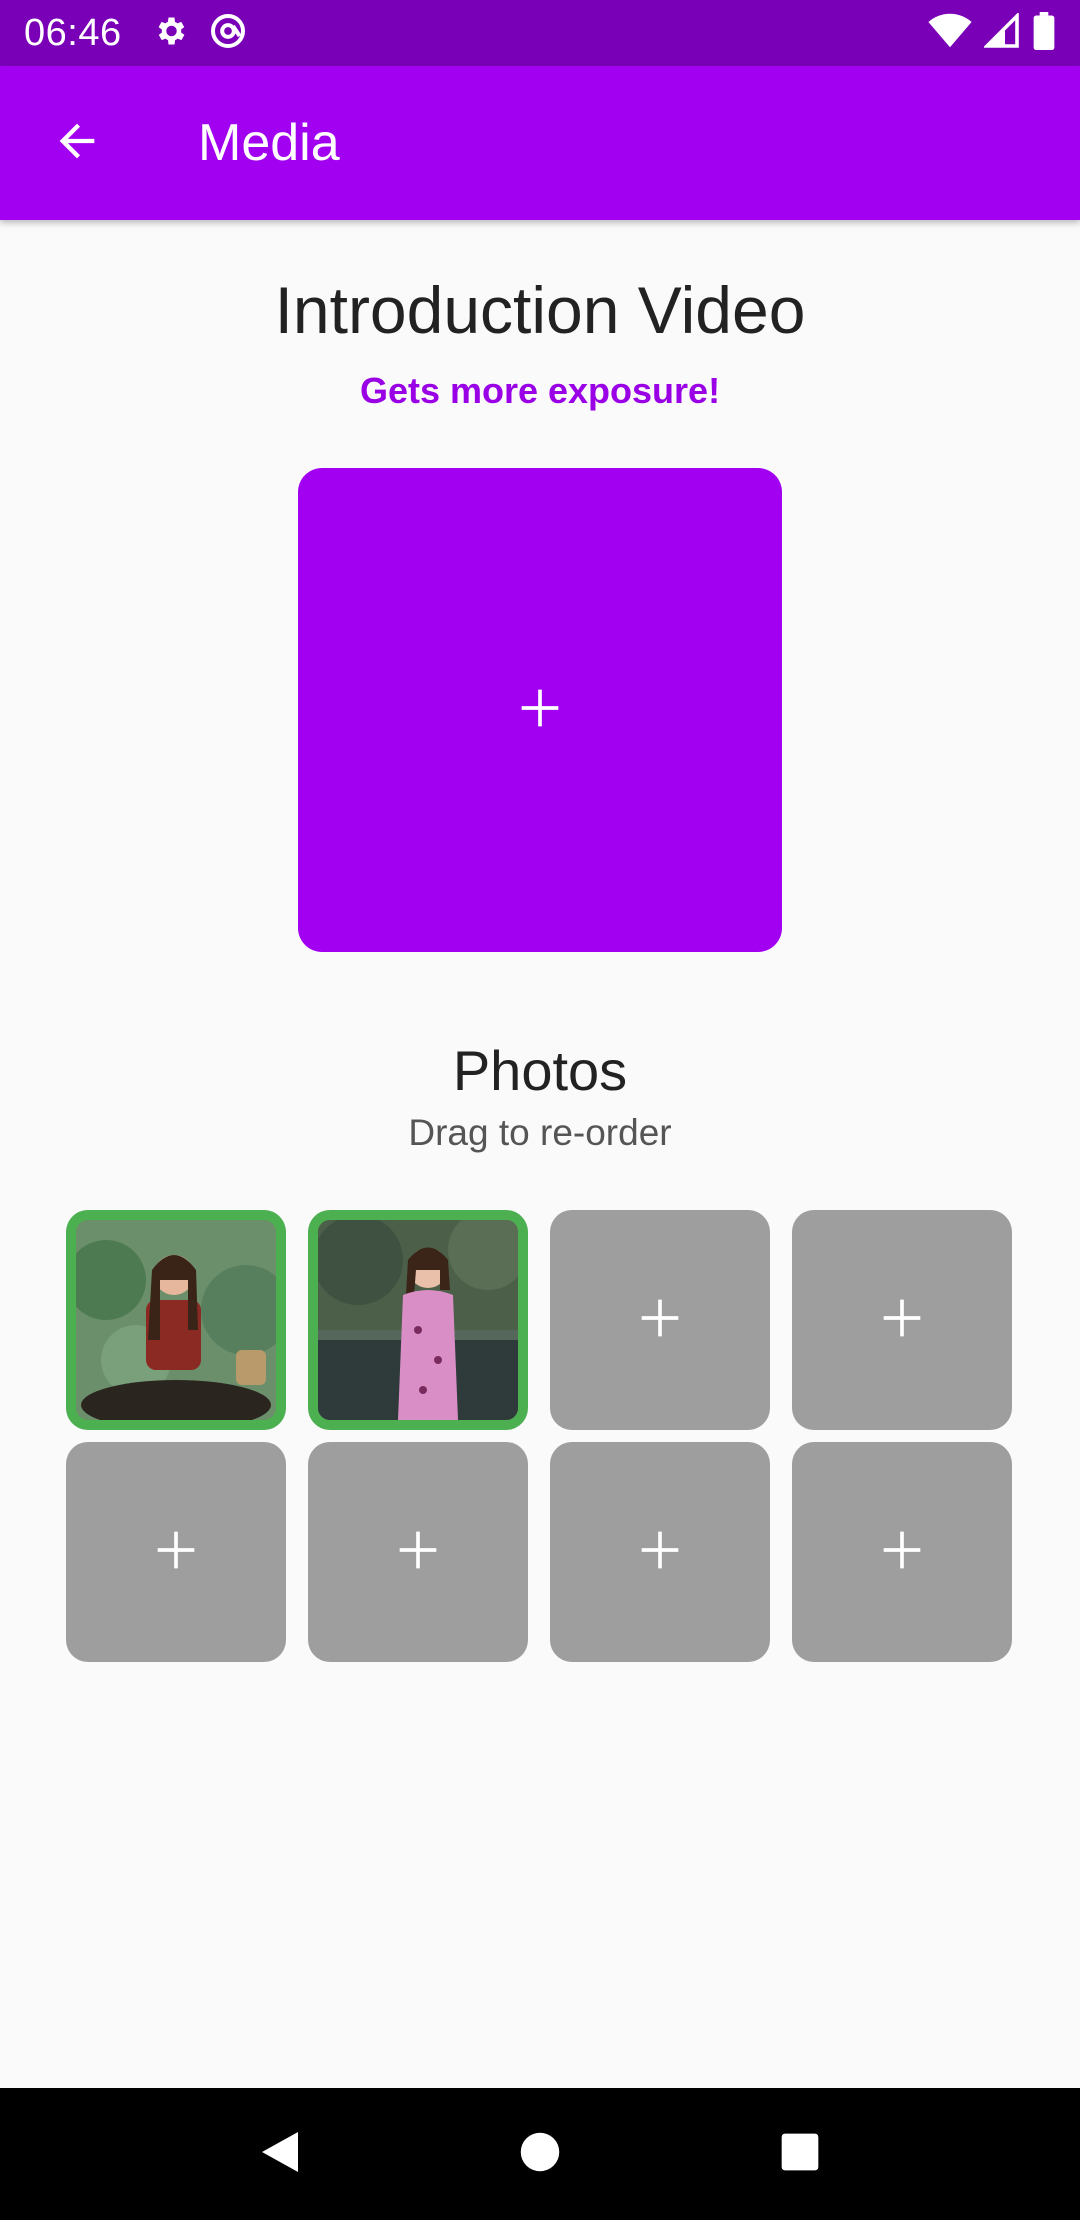 The height and width of the screenshot is (2220, 1080). I want to click on nav-back-button, so click(280, 2154).